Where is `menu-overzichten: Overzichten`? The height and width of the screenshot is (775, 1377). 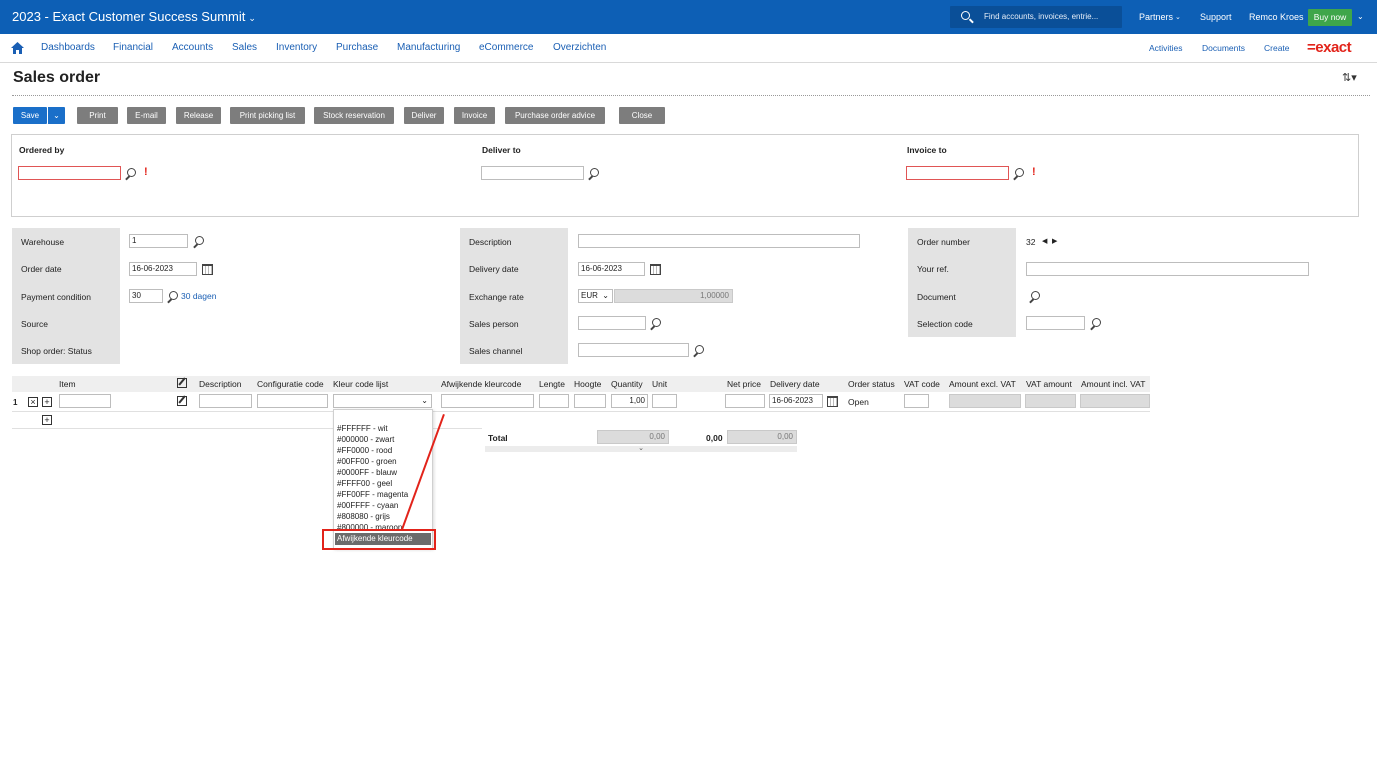 menu-overzichten: Overzichten is located at coordinates (579, 47).